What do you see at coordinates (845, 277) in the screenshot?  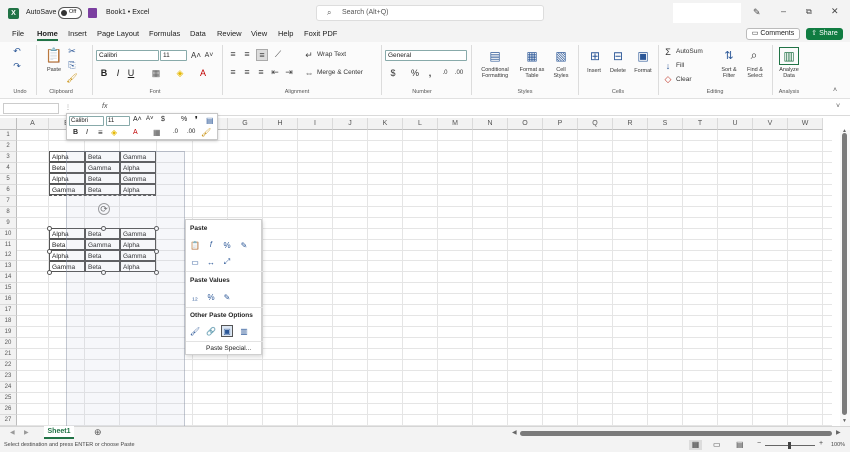 I see `vertical-scrollbar: ▲ ▼` at bounding box center [845, 277].